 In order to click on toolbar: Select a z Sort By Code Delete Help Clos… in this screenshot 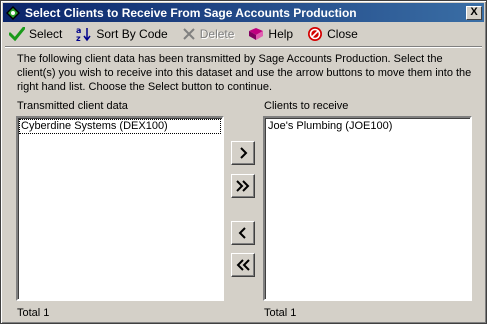, I will do `click(244, 34)`.